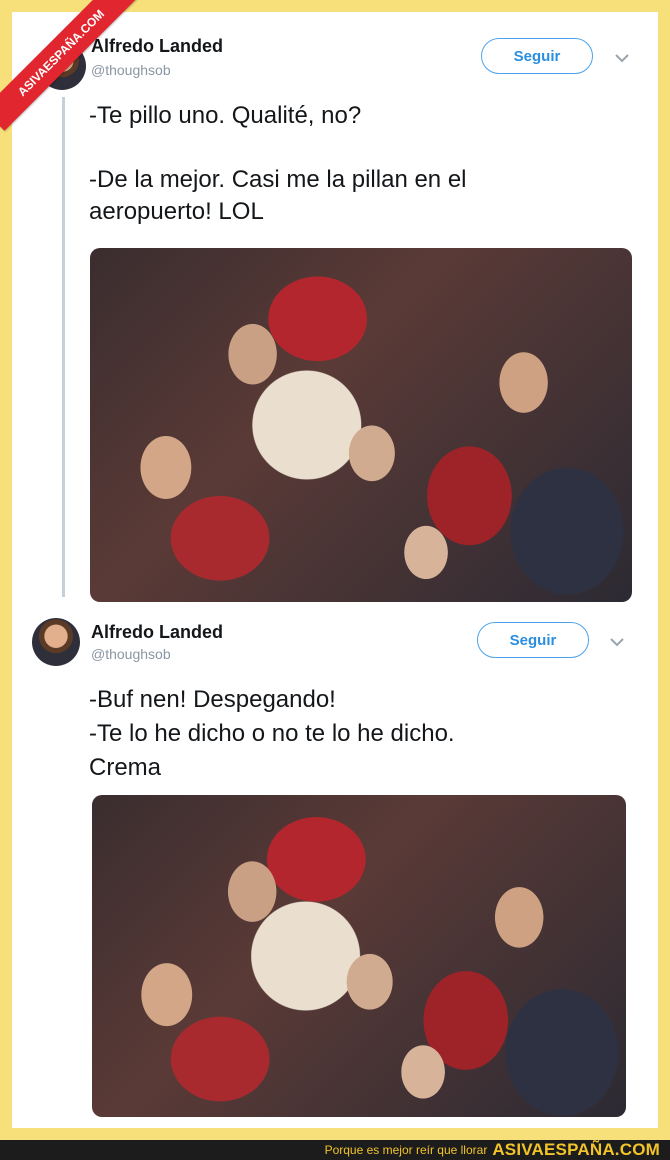 The height and width of the screenshot is (1160, 670). Describe the element at coordinates (272, 733) in the screenshot. I see `tweet-text-line: -Te lo he dicho o no te lo he dicho.` at that location.